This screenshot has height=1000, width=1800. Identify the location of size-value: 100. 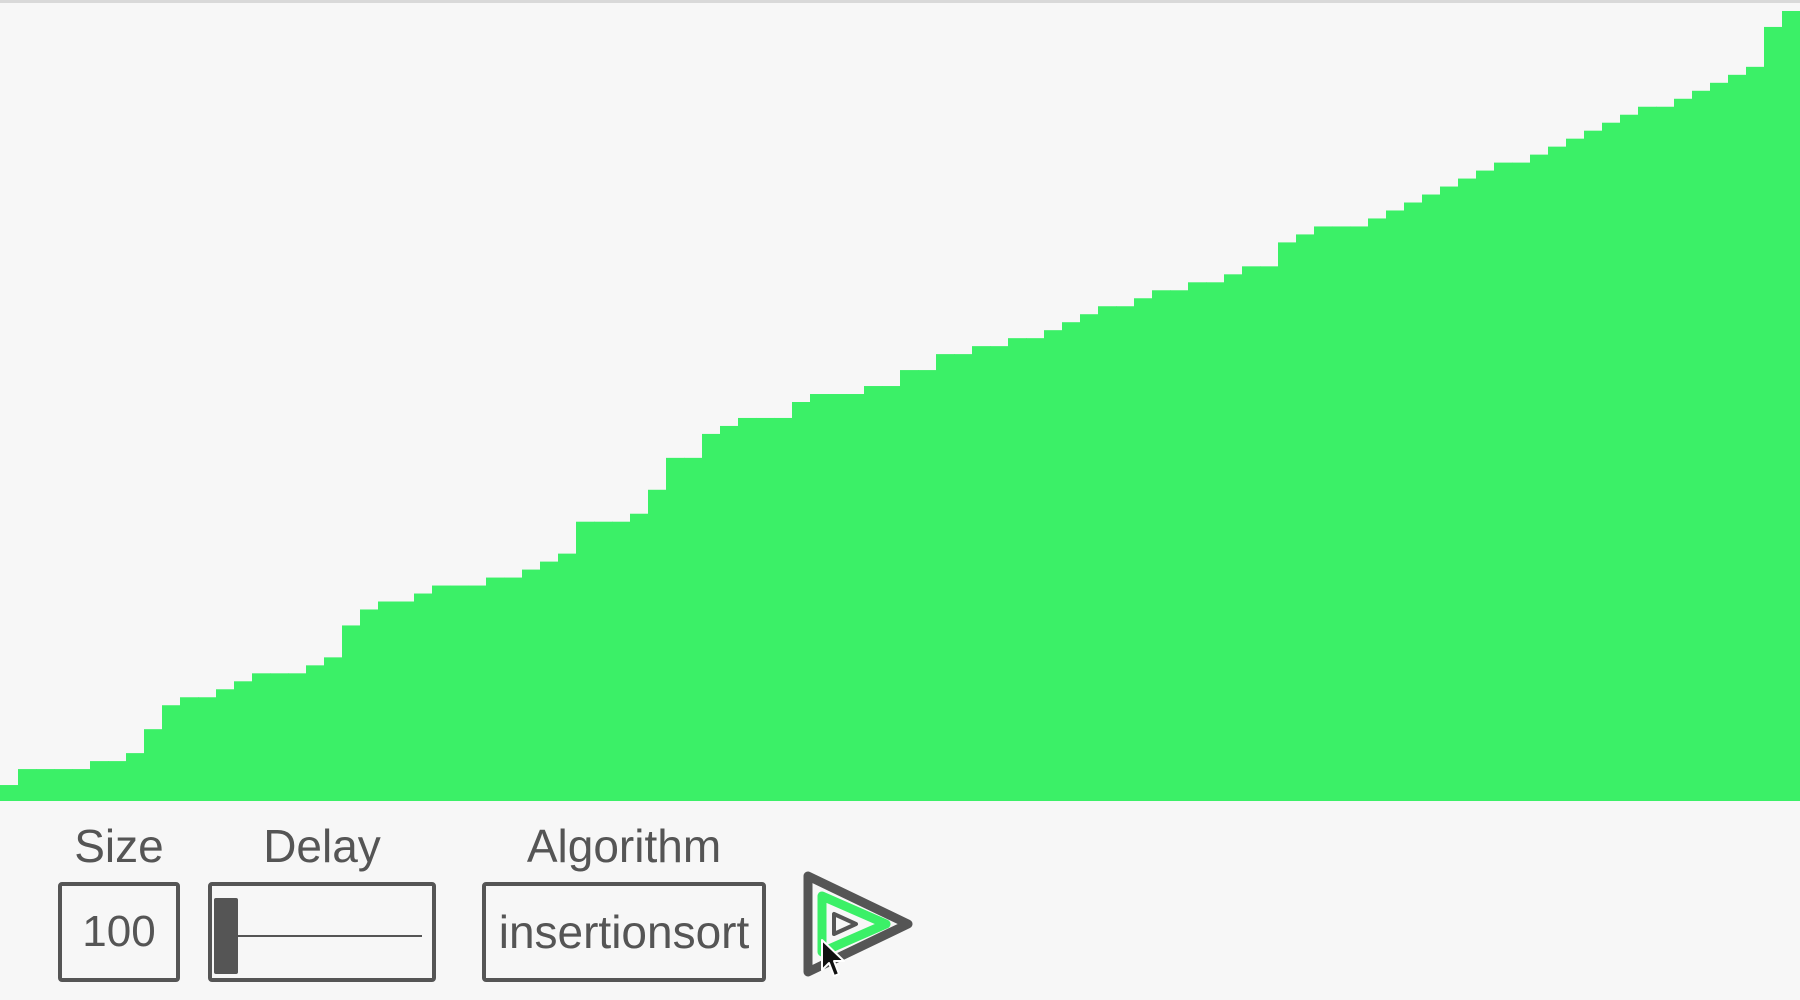
(119, 931).